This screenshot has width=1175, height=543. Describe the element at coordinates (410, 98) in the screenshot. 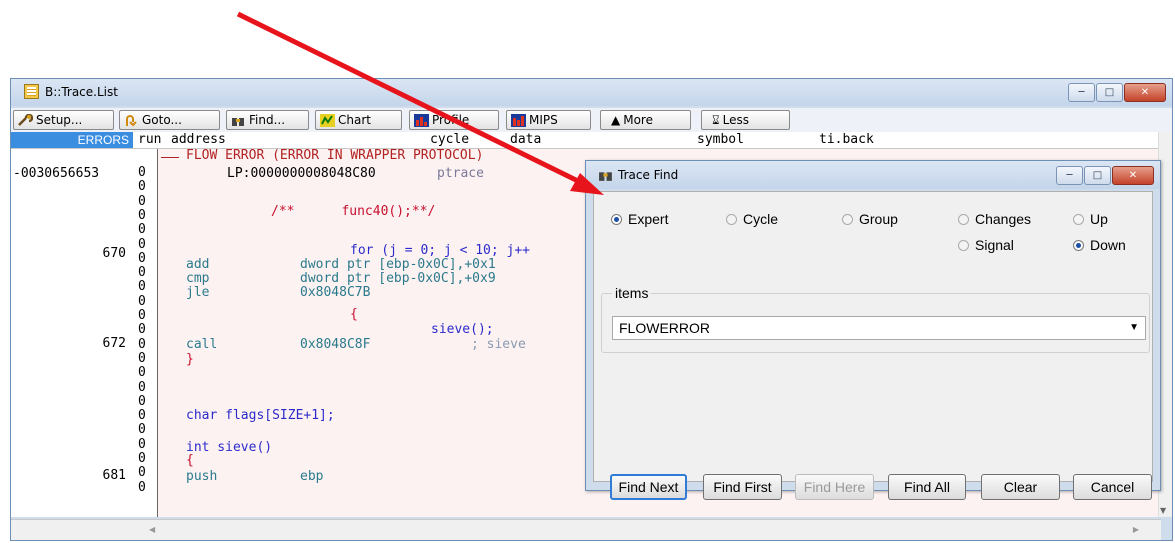

I see `arrow-shaft` at that location.